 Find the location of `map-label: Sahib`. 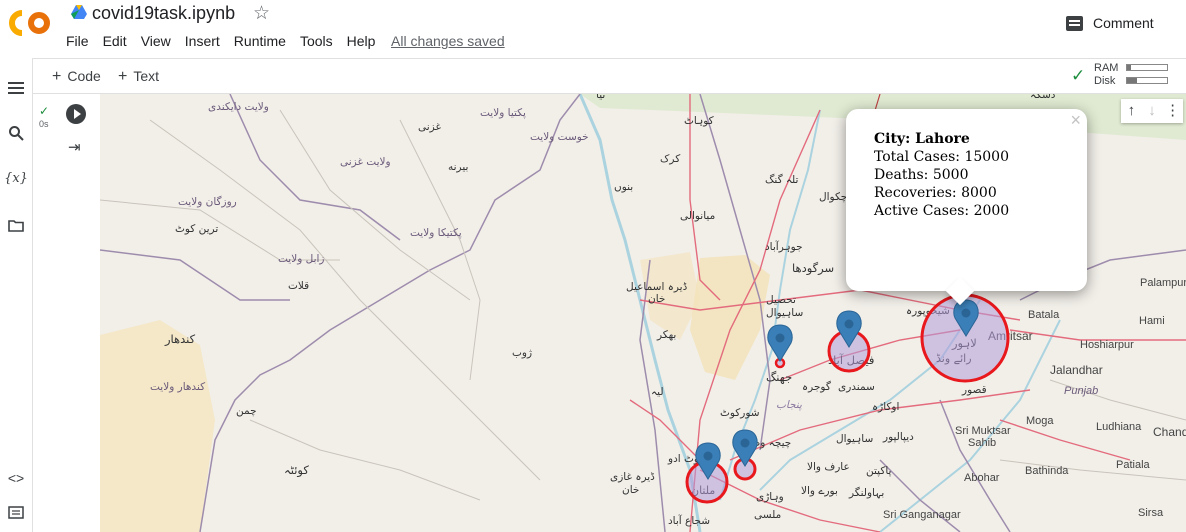

map-label: Sahib is located at coordinates (982, 443).